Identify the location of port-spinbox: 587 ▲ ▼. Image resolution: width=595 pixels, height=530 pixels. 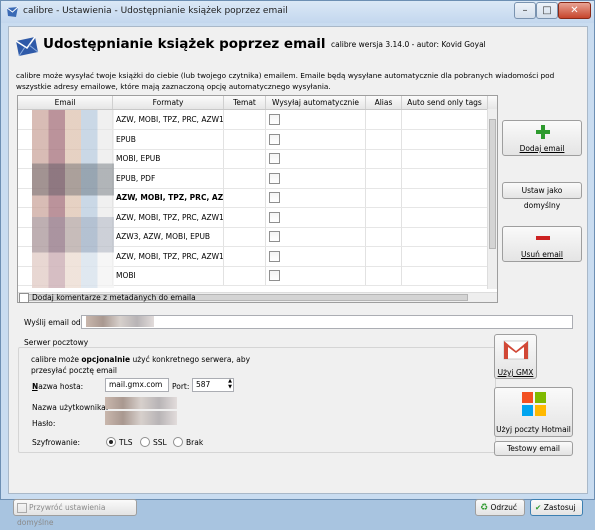
(213, 385).